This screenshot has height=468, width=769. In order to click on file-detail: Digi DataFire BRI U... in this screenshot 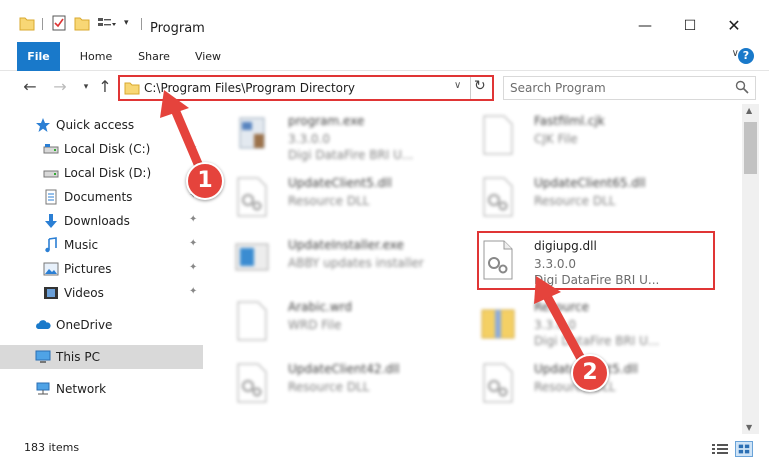, I will do `click(351, 155)`.